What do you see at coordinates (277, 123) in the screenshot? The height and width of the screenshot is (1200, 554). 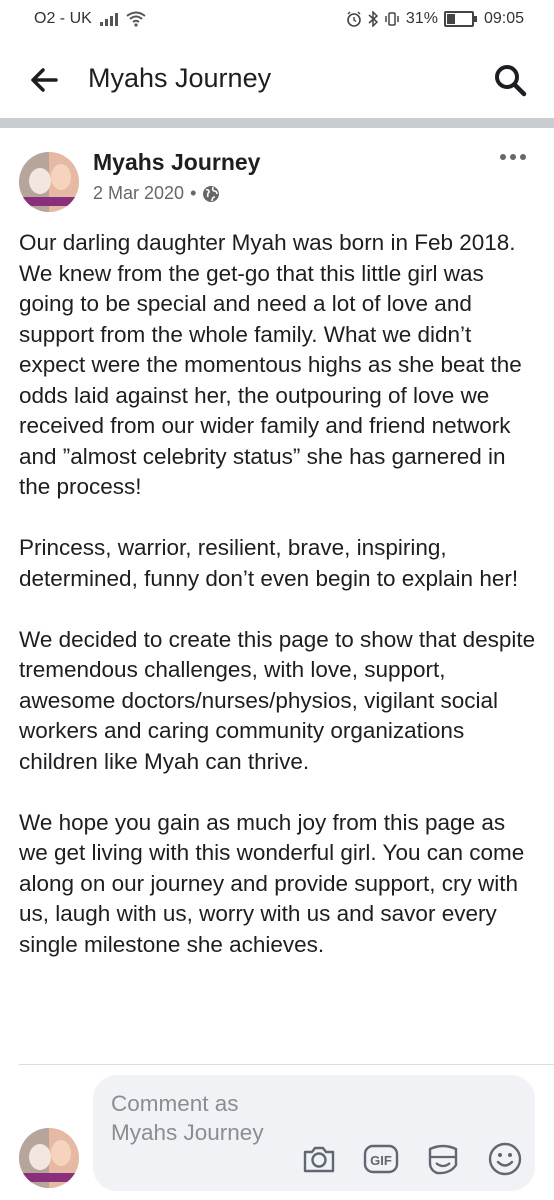 I see `header-divider` at bounding box center [277, 123].